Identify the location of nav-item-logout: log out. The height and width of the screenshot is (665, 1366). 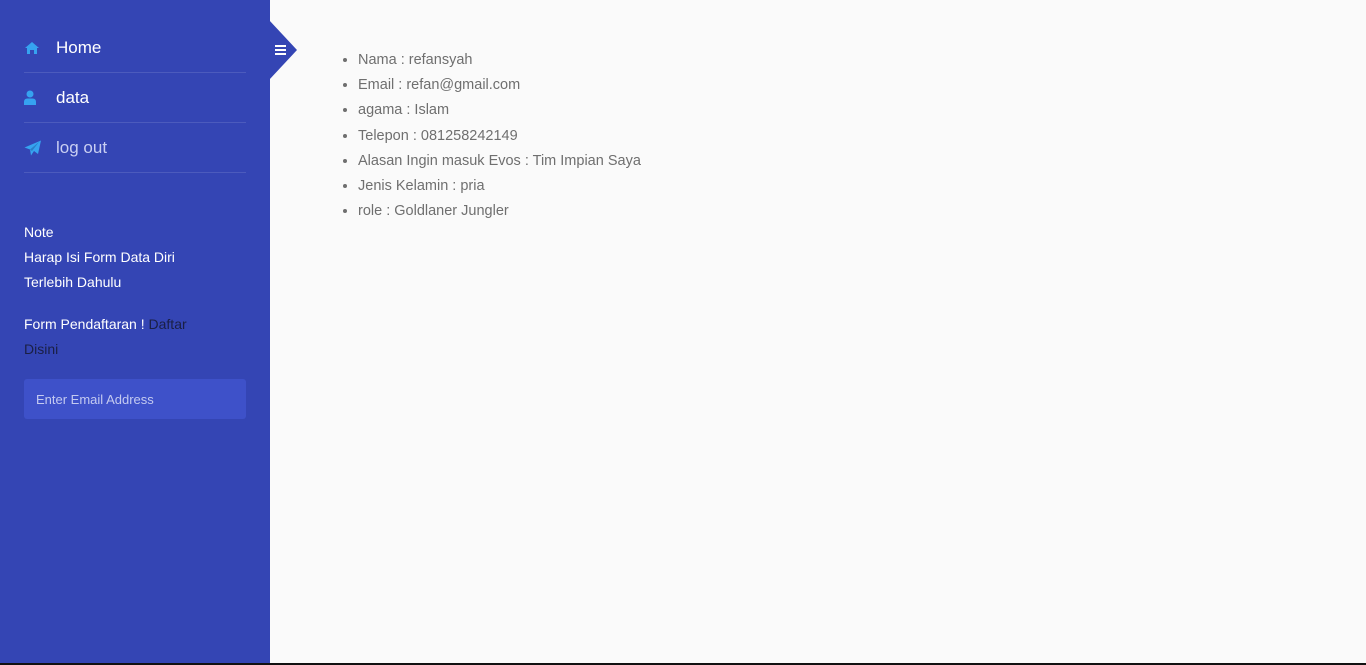
(135, 148).